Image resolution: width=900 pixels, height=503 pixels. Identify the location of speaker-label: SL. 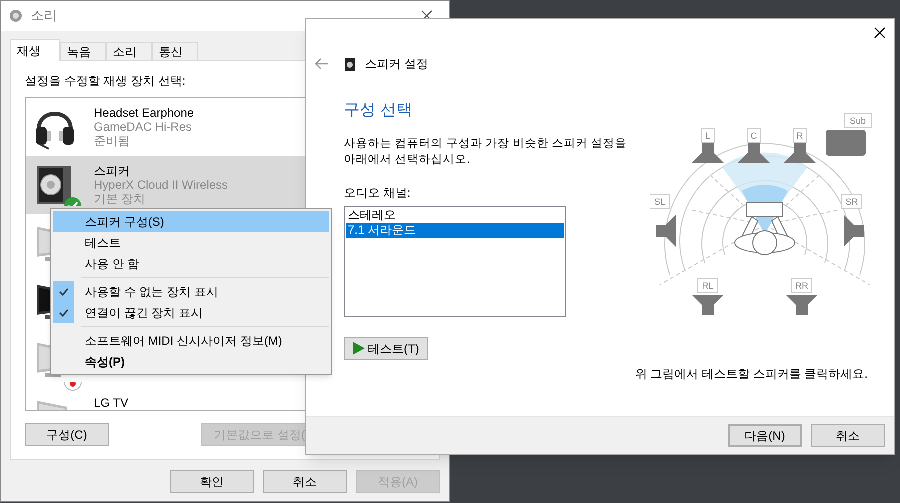
(660, 202).